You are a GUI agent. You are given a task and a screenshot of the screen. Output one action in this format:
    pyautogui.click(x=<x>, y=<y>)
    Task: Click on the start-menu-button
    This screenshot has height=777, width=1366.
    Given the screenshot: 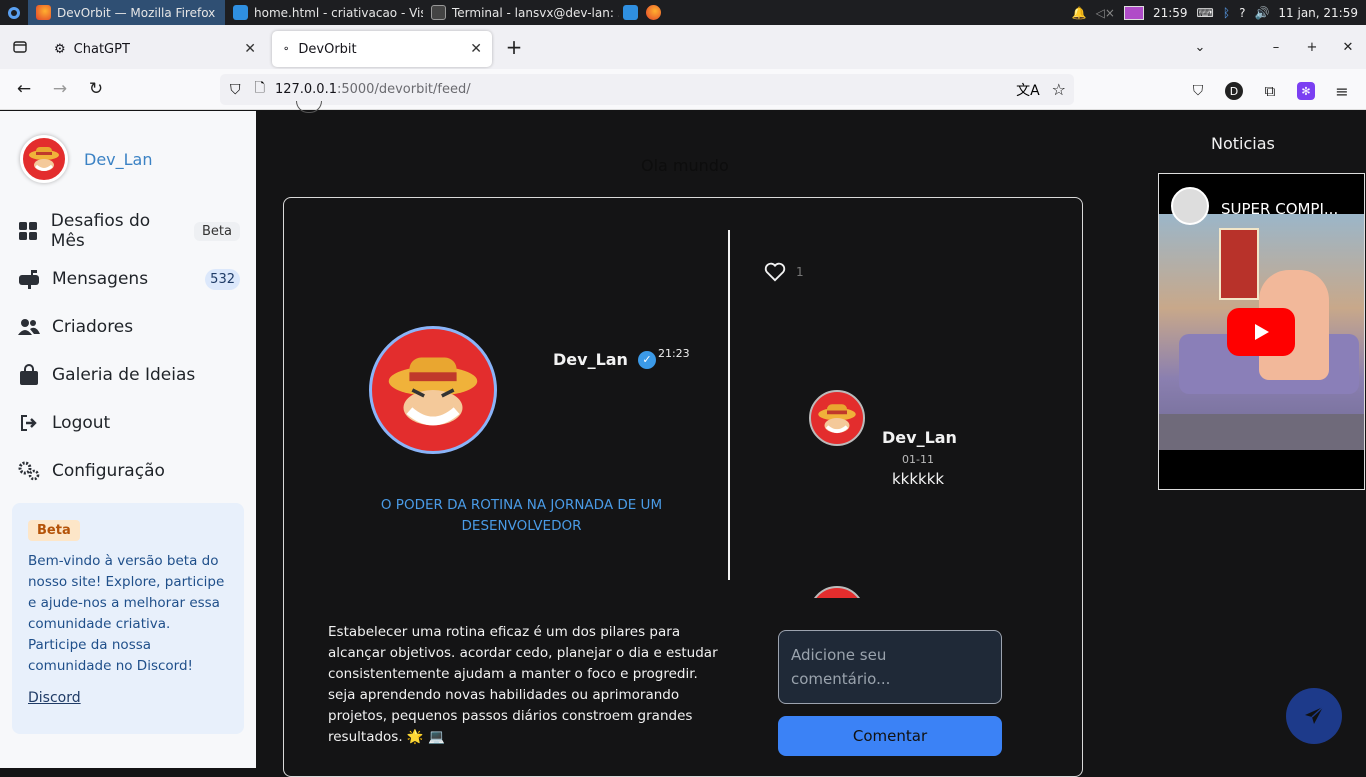 What is the action you would take?
    pyautogui.click(x=14, y=12)
    